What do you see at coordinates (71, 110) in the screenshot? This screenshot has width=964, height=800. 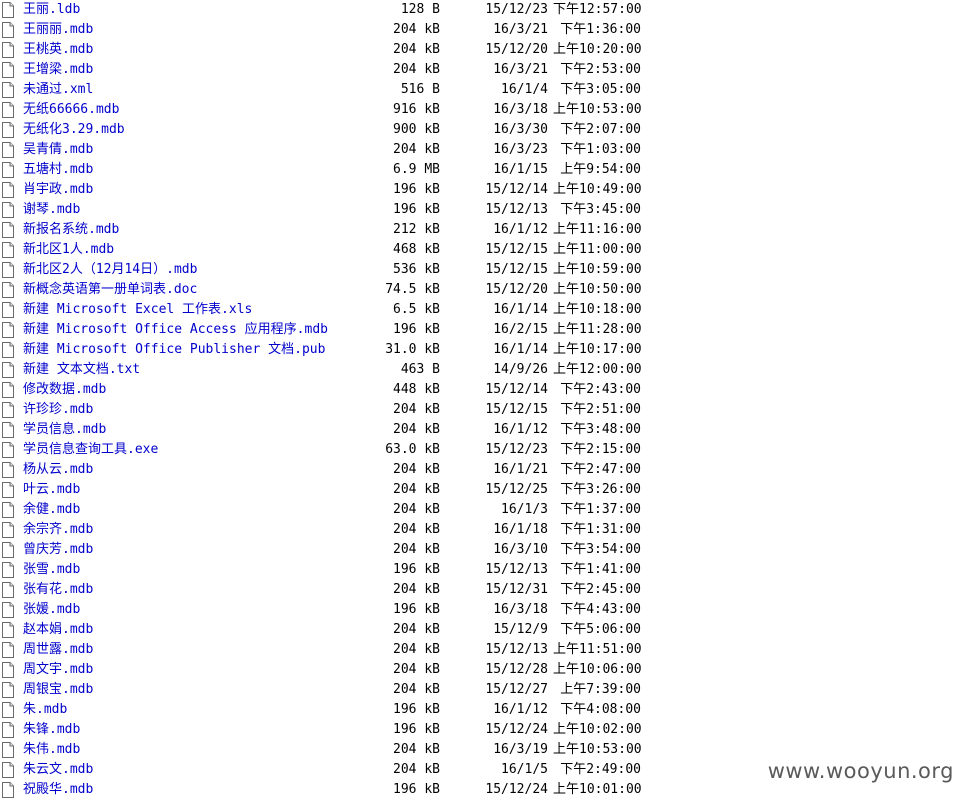 I see `file-name-link: 无纸66666.mdb` at bounding box center [71, 110].